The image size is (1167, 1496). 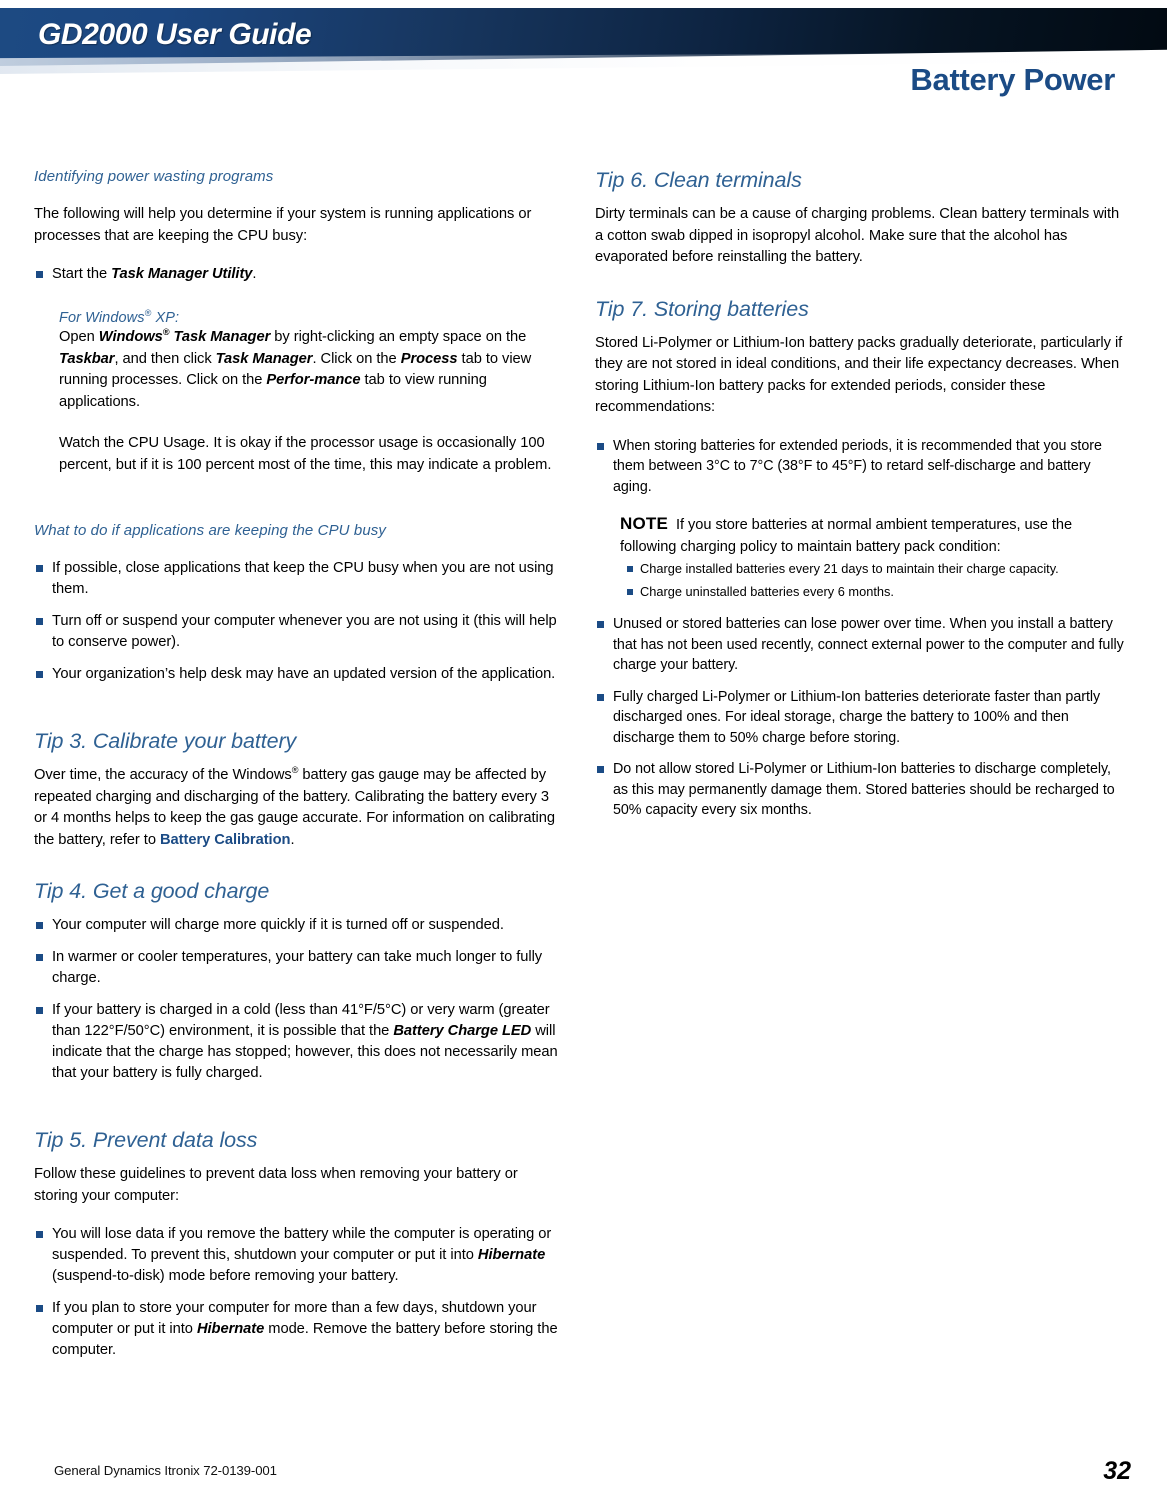 What do you see at coordinates (1012, 79) in the screenshot?
I see `chapter-title: Battery Power` at bounding box center [1012, 79].